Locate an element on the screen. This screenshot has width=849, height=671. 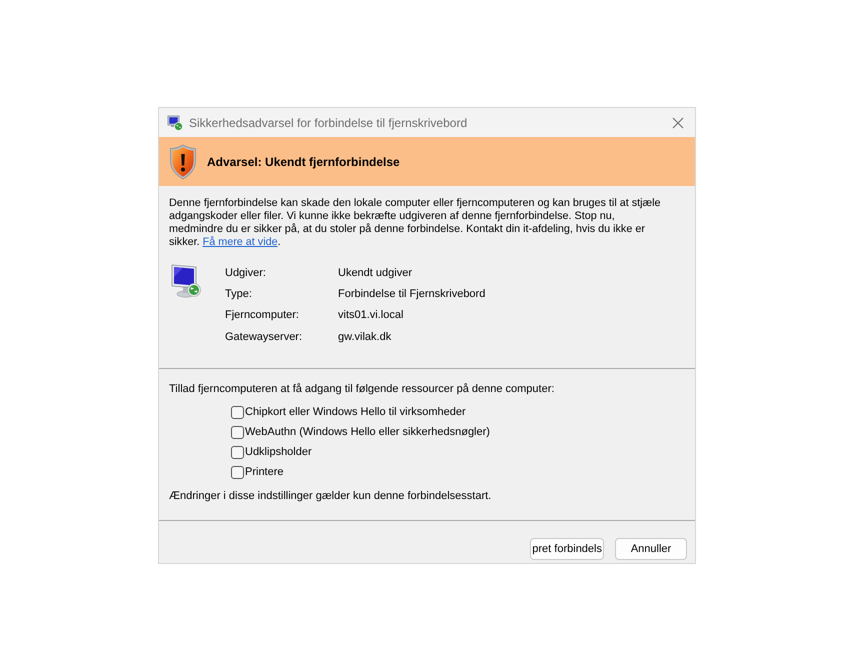
close-icon is located at coordinates (678, 122).